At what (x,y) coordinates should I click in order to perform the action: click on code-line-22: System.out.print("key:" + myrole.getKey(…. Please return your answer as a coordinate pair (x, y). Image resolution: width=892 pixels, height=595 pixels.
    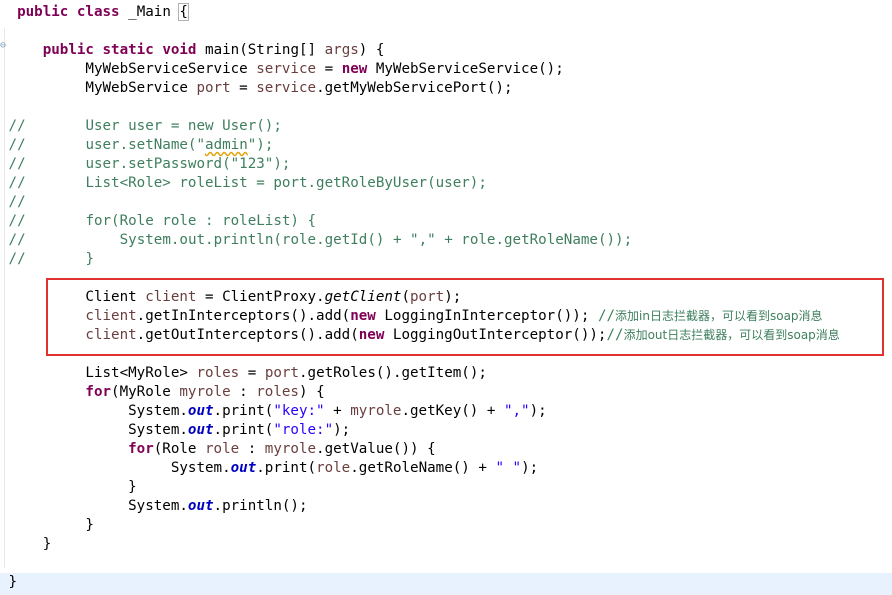
    Looking at the image, I should click on (446, 411).